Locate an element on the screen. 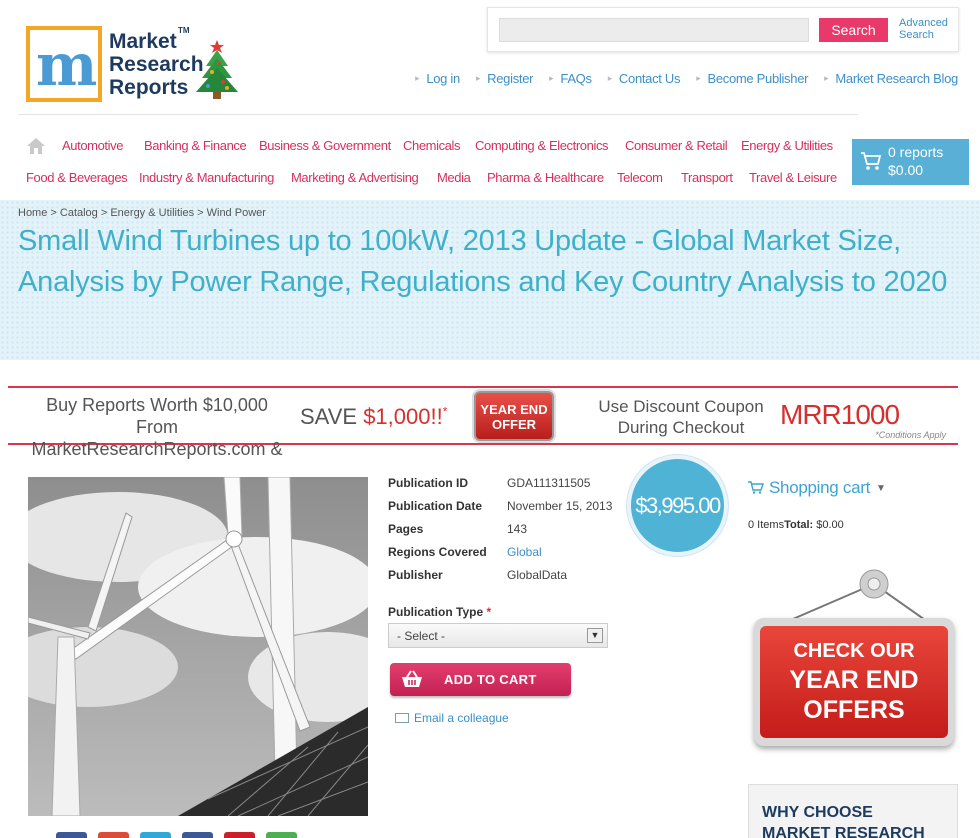 The image size is (980, 838). promo-save-amount: $1,000!! is located at coordinates (403, 416).